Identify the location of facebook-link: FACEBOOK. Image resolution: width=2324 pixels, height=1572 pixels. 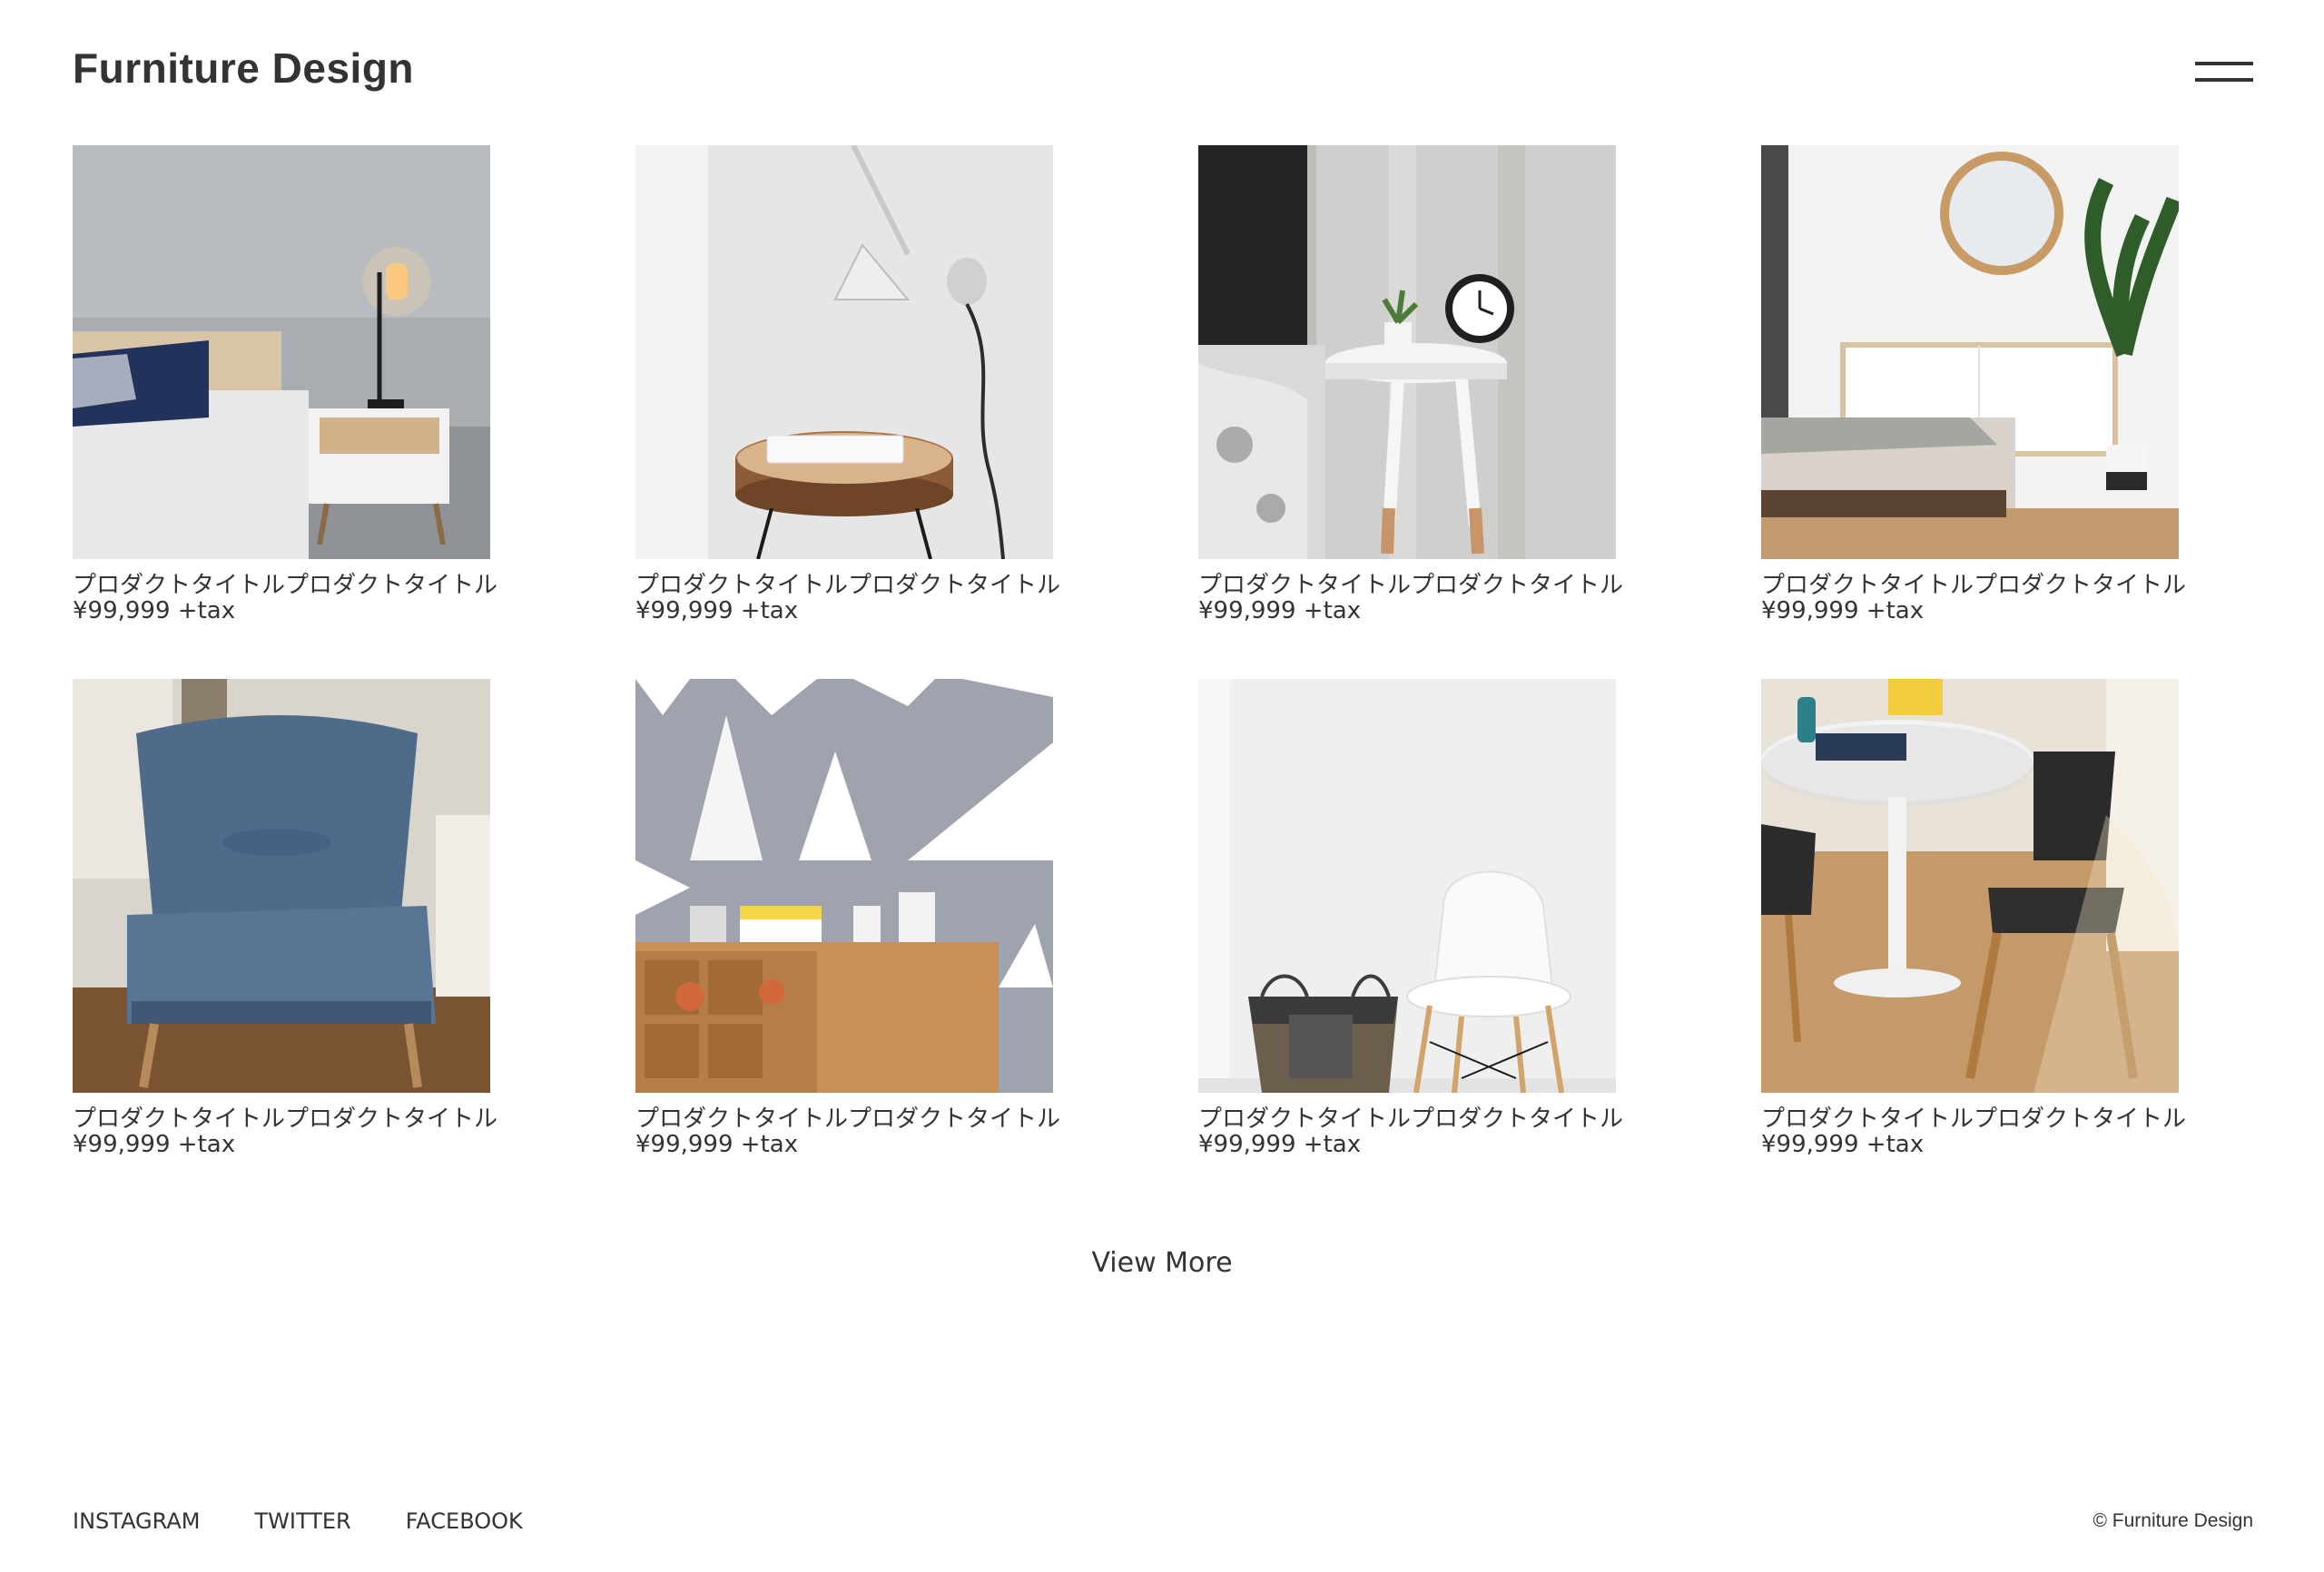
(464, 1521).